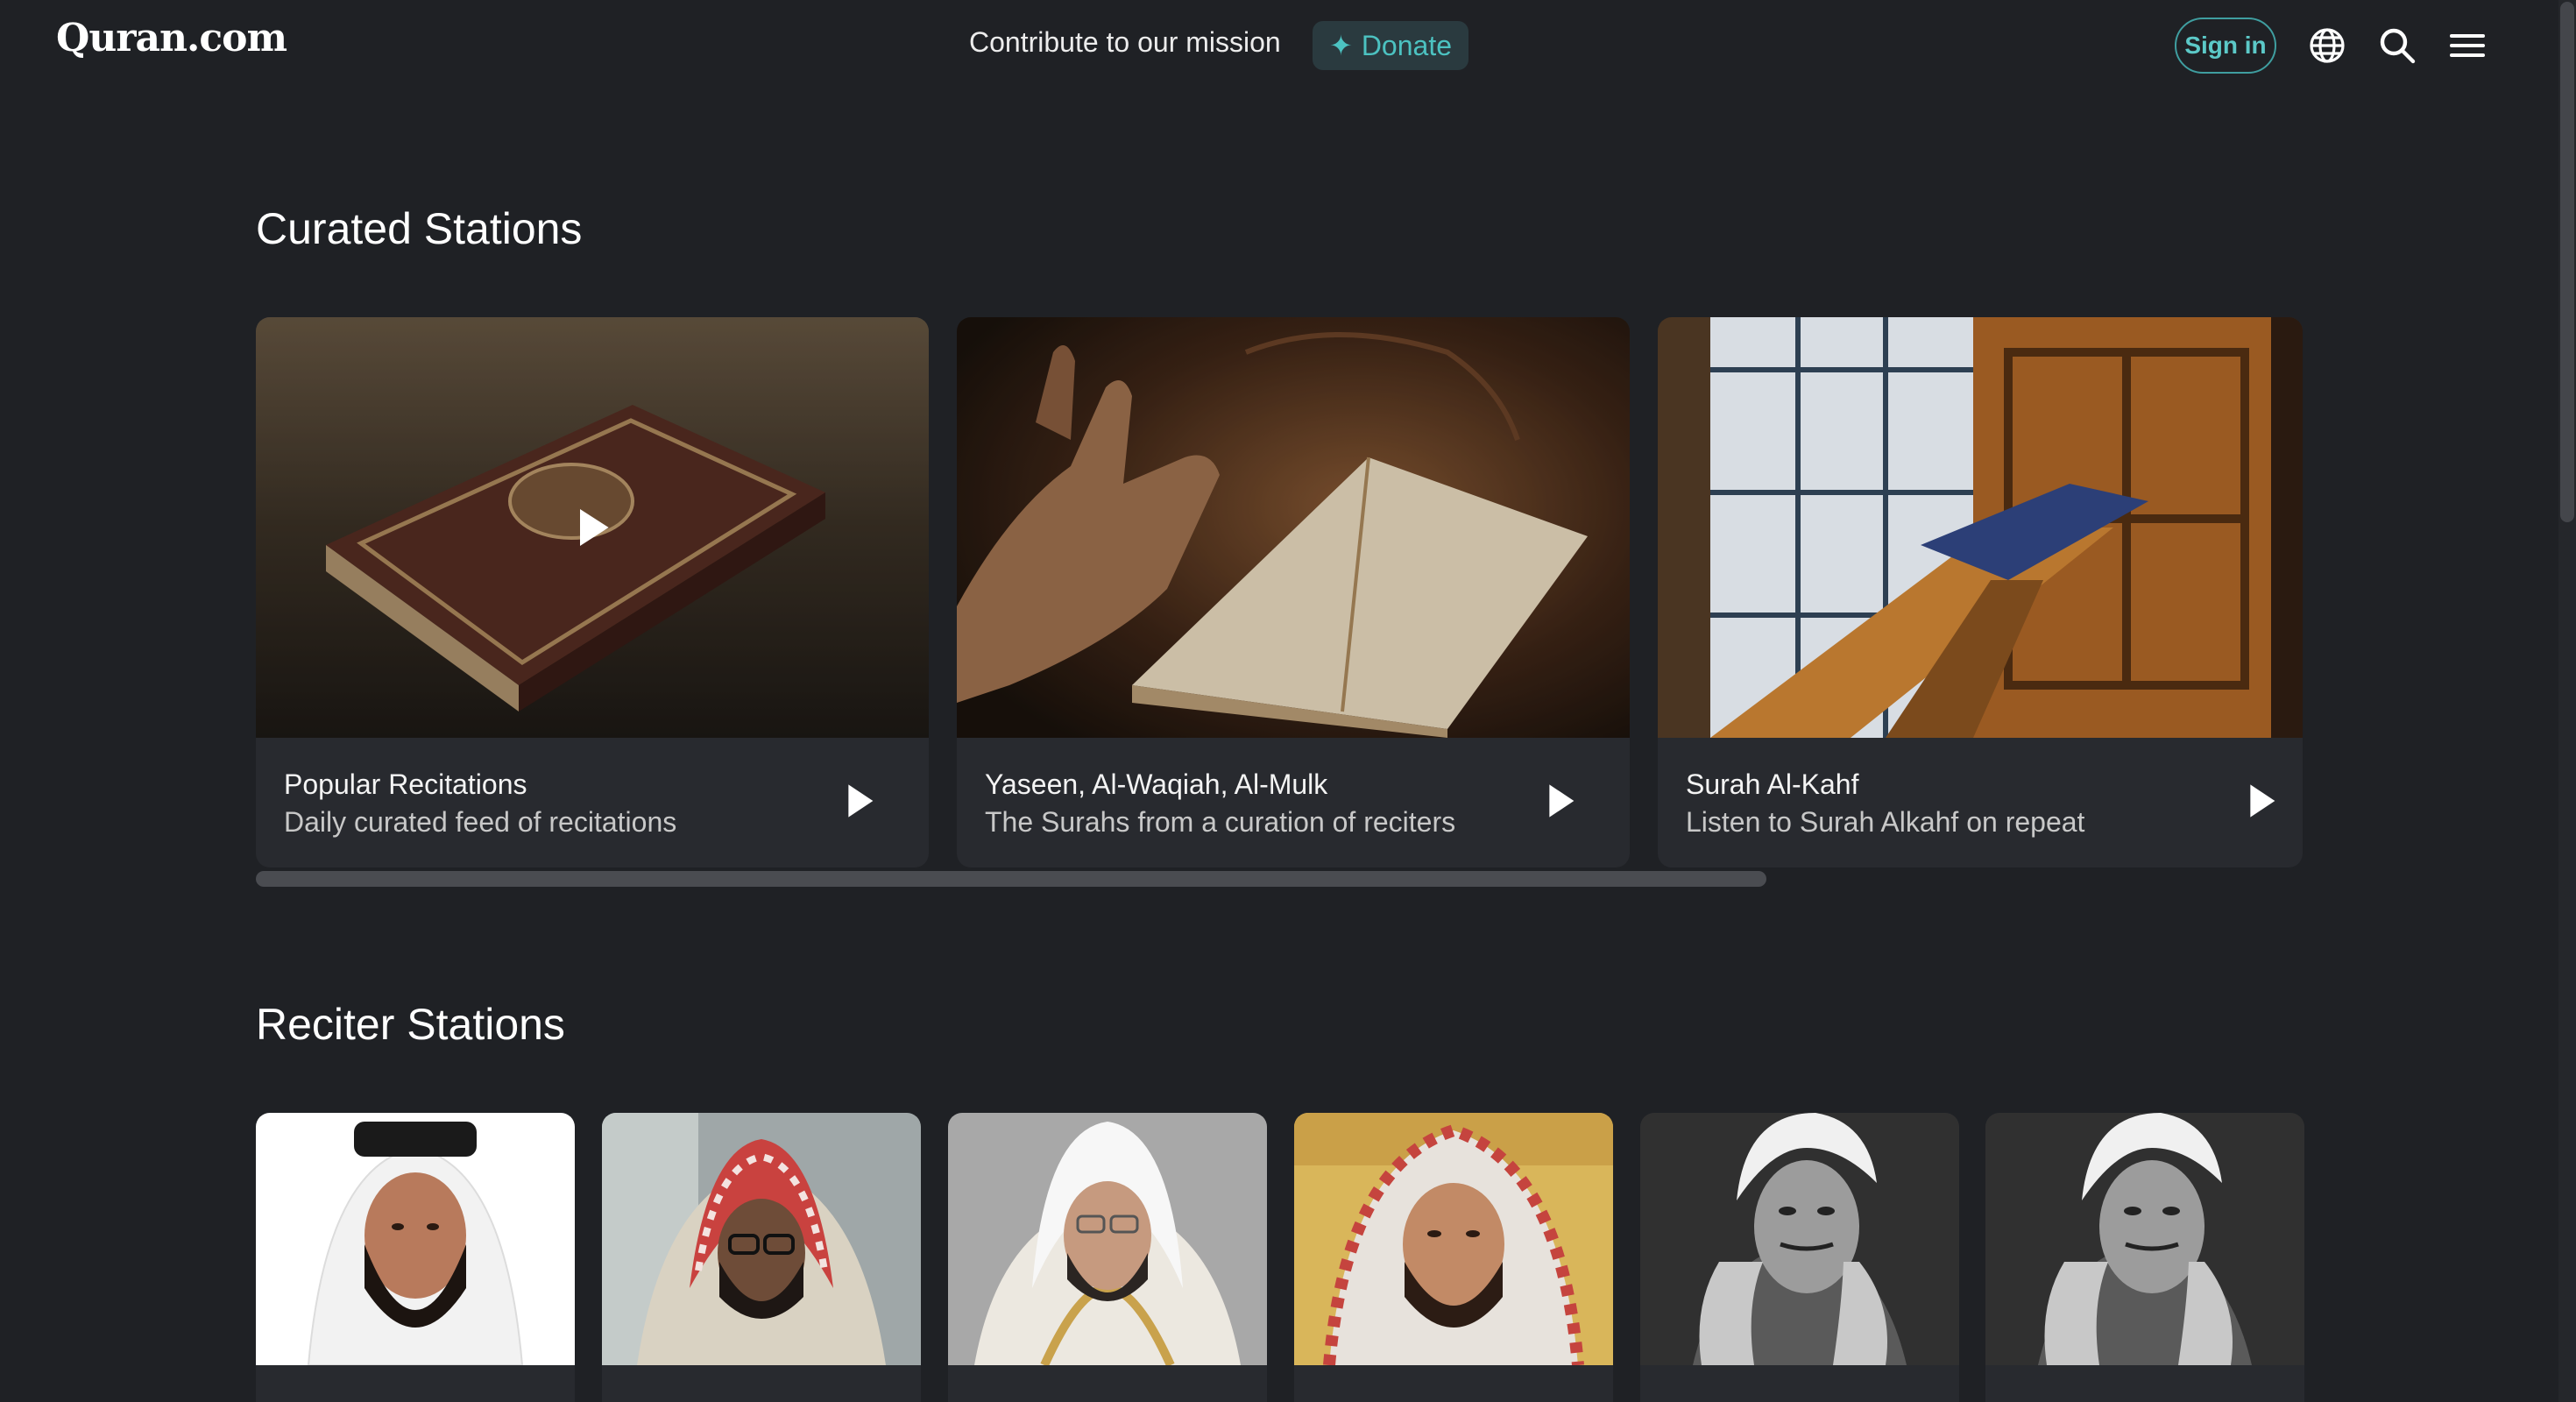  Describe the element at coordinates (405, 784) in the screenshot. I see `station-title: Popular Recitations` at that location.